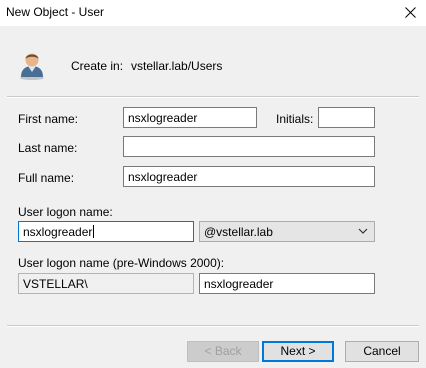 This screenshot has width=426, height=368. I want to click on create-in-label: Create in:, so click(97, 66).